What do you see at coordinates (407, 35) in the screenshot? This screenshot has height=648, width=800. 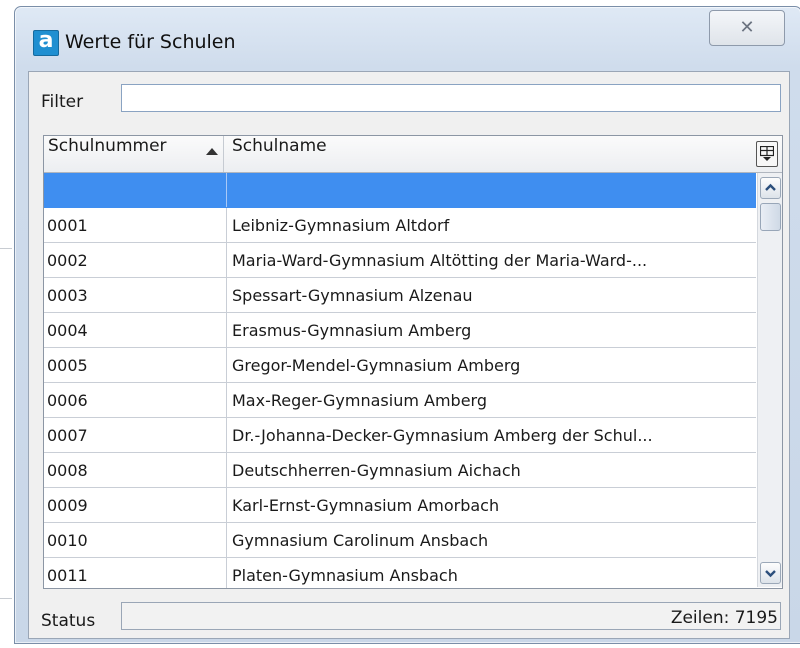 I see `title-bar: a Werte für Schulen ✕` at bounding box center [407, 35].